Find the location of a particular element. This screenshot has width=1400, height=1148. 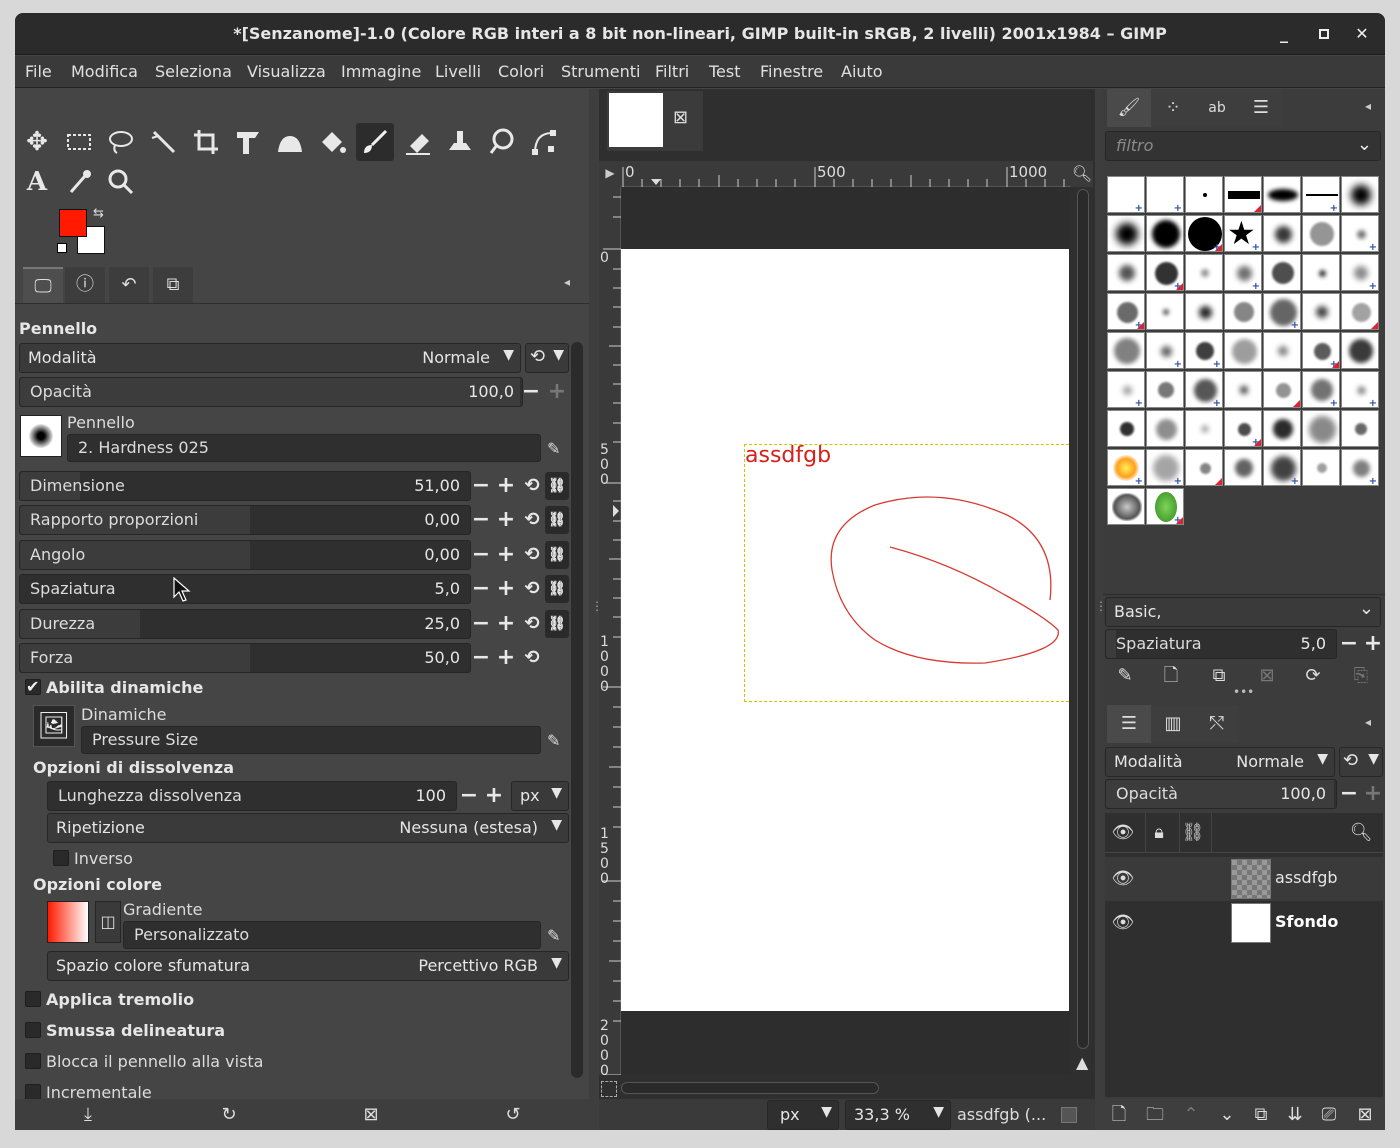

edit-brush-icon: ✎ is located at coordinates (1125, 676).